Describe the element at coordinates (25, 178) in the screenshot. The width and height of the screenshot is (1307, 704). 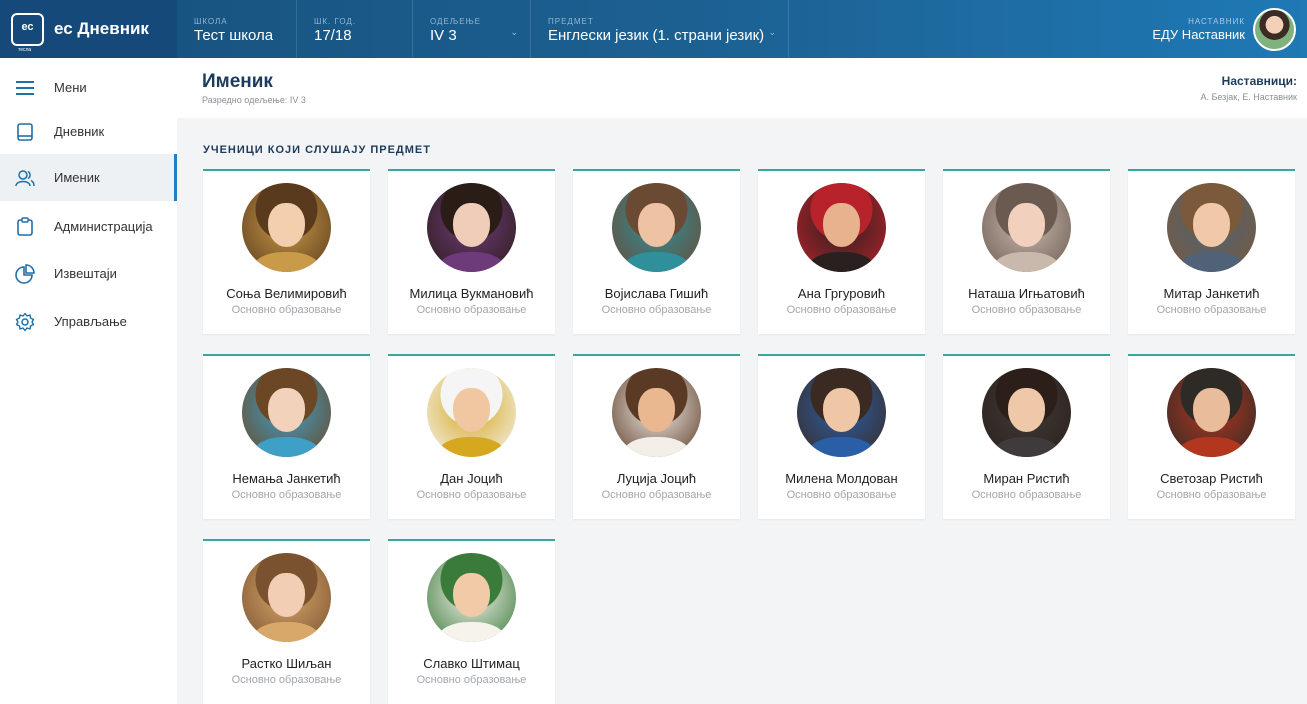
I see `users-icon` at that location.